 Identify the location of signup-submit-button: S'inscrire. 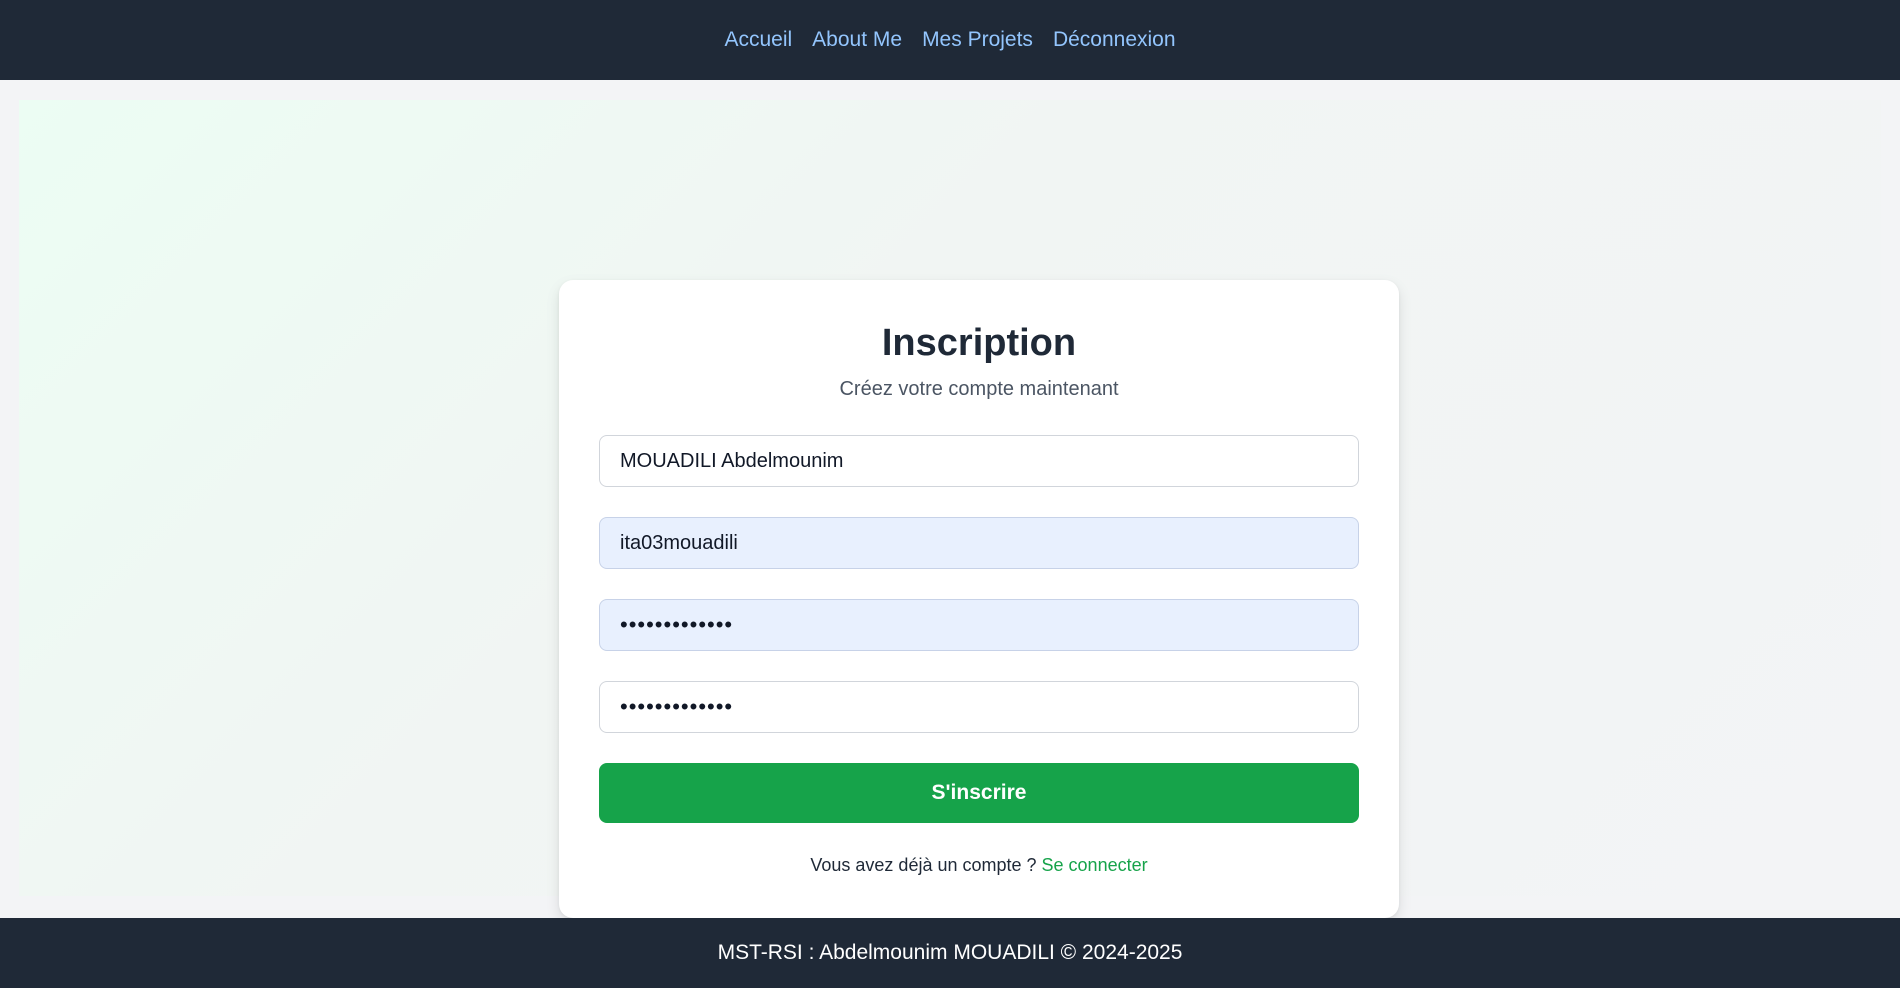
(979, 793).